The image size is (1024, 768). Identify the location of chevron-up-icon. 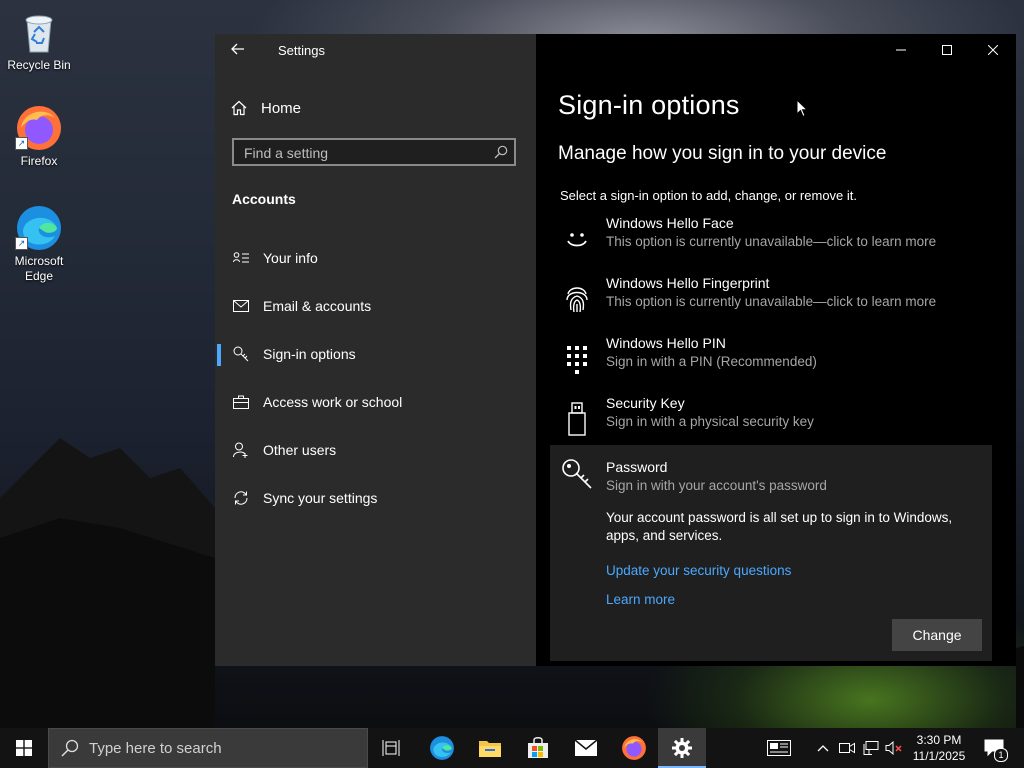
(823, 748).